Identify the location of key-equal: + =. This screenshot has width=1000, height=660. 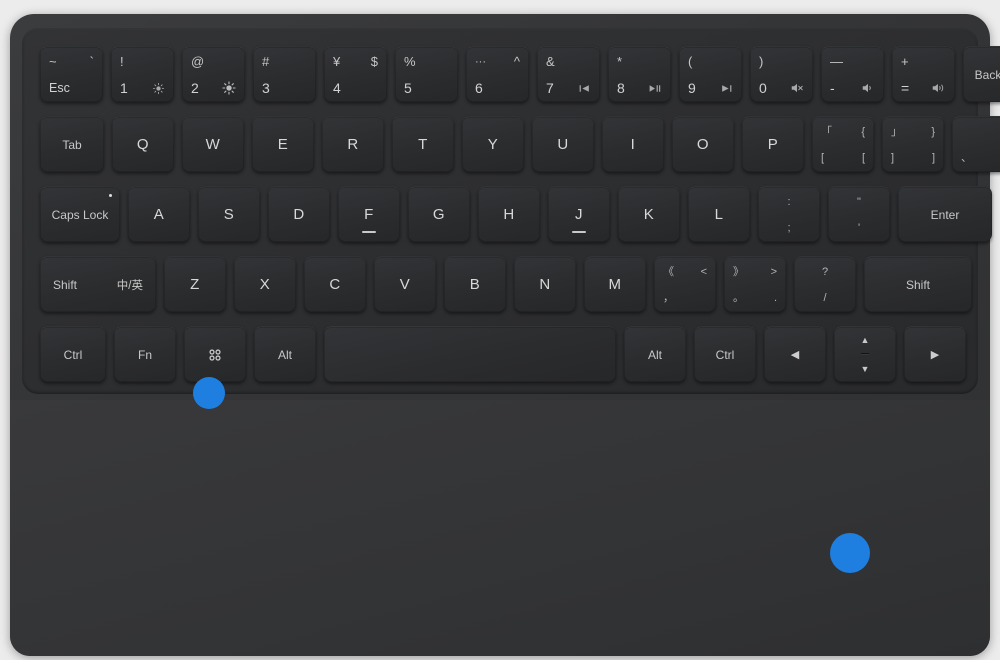
(923, 74).